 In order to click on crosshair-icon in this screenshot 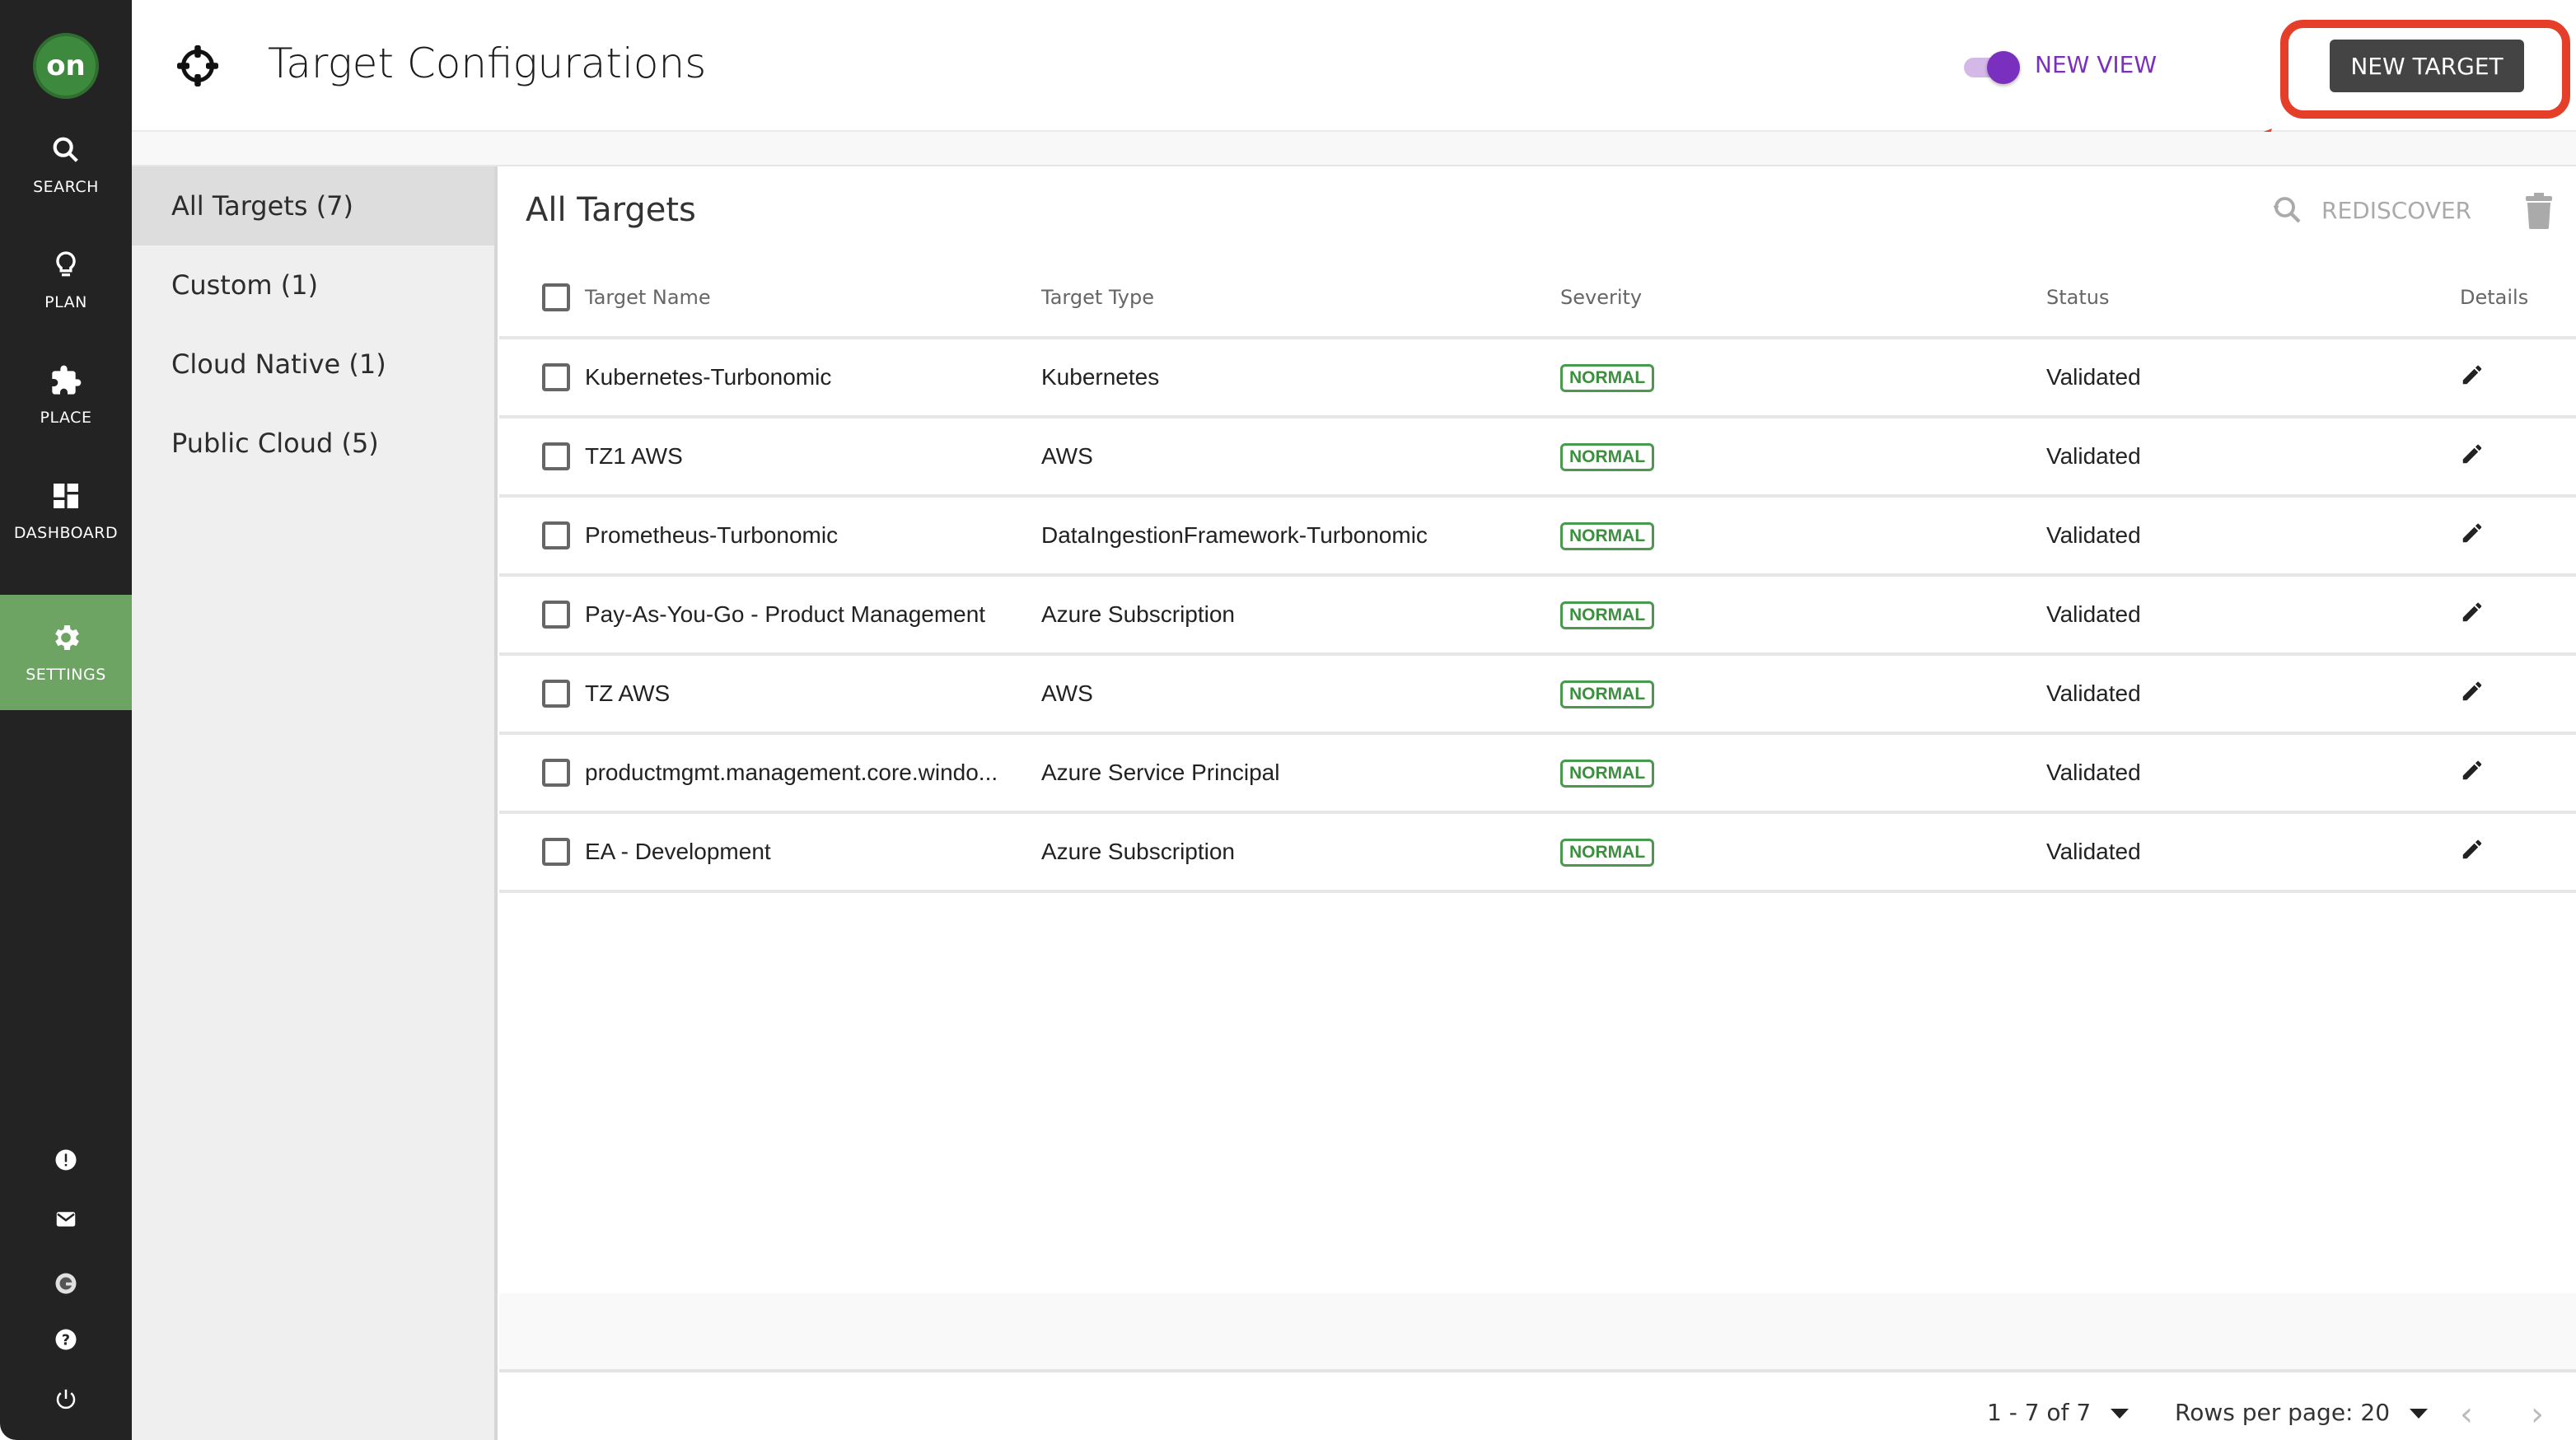, I will do `click(197, 65)`.